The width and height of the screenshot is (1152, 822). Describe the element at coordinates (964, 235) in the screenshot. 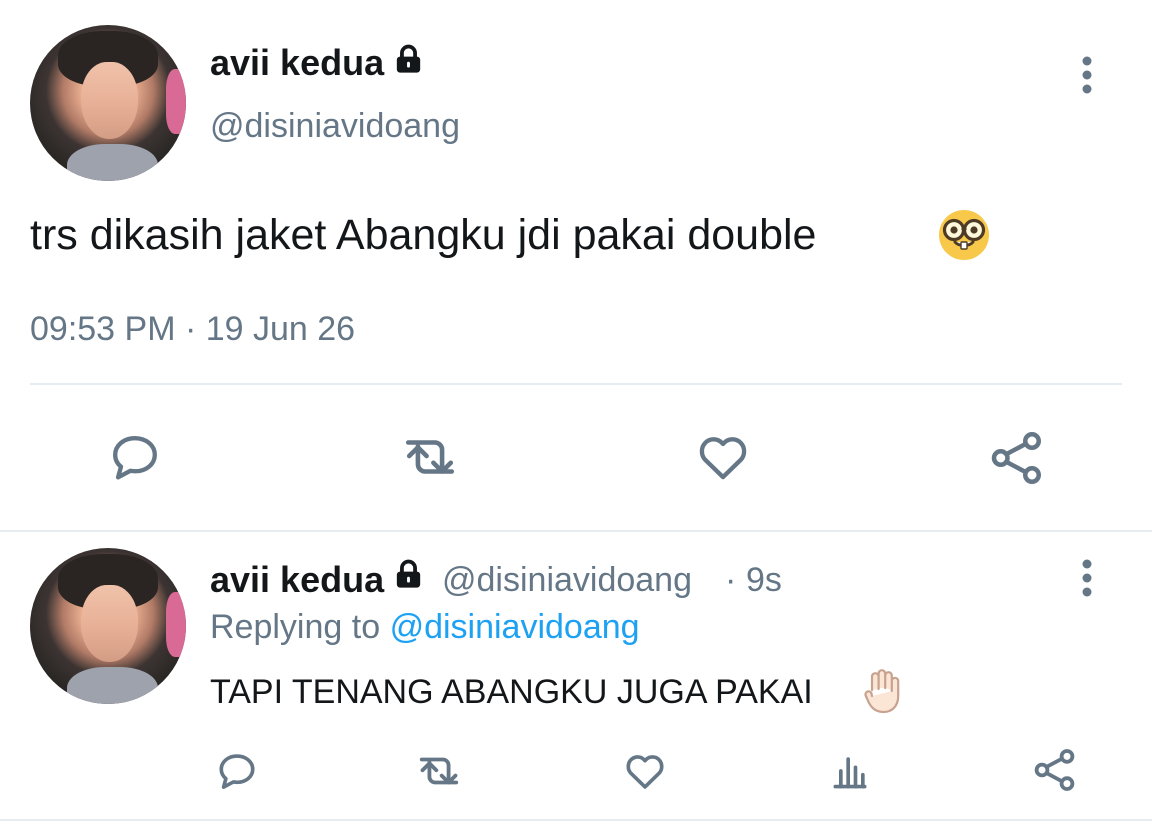

I see `nerd-face-emoji` at that location.